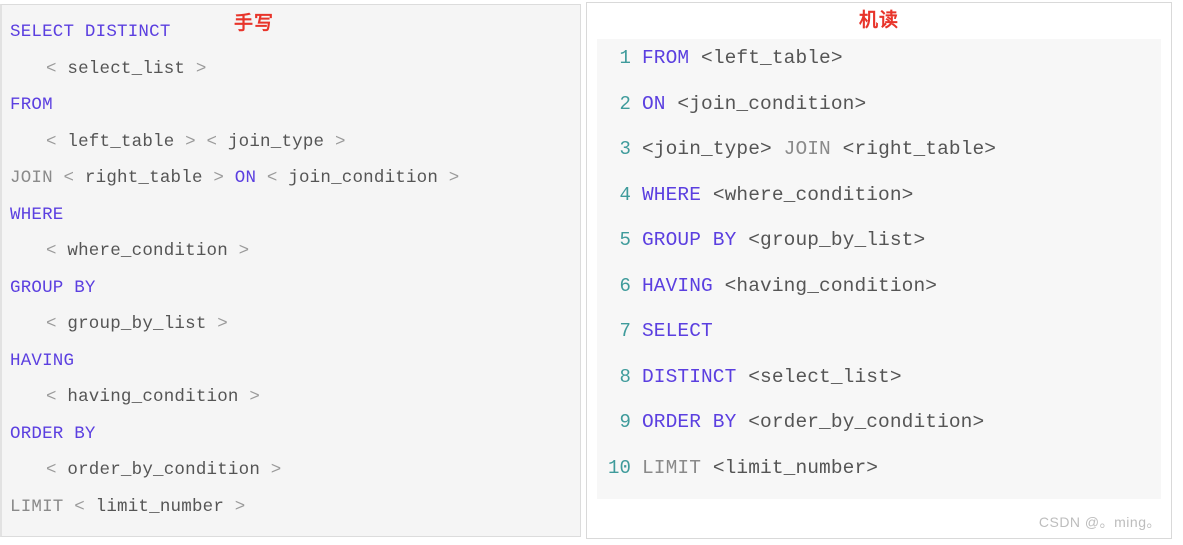 This screenshot has width=1183, height=545. I want to click on line-number: 1, so click(625, 58).